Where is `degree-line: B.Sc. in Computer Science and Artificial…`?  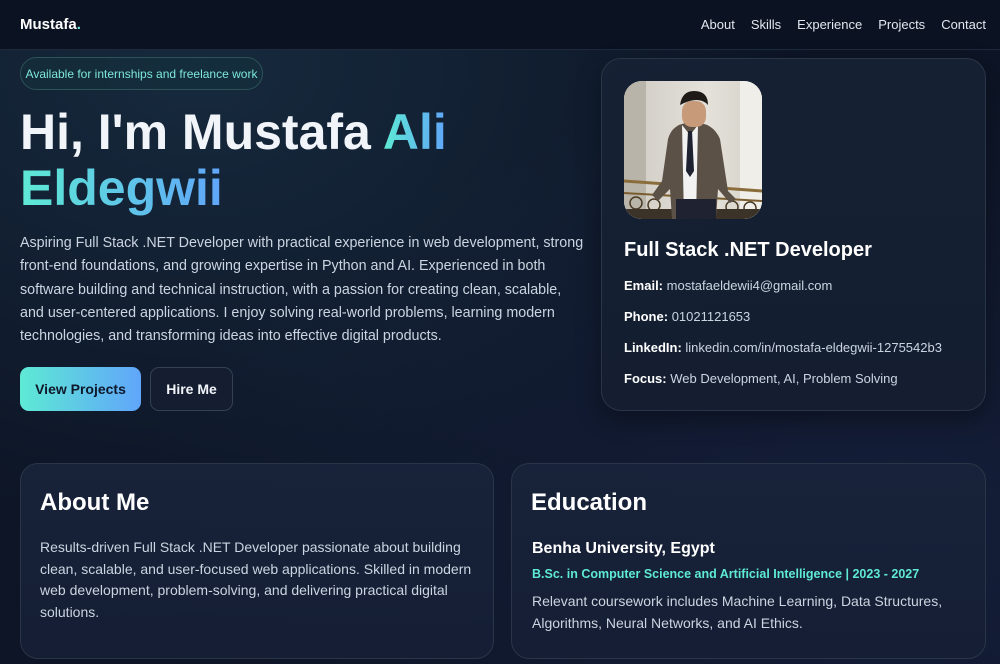 degree-line: B.Sc. in Computer Science and Artificial… is located at coordinates (726, 574).